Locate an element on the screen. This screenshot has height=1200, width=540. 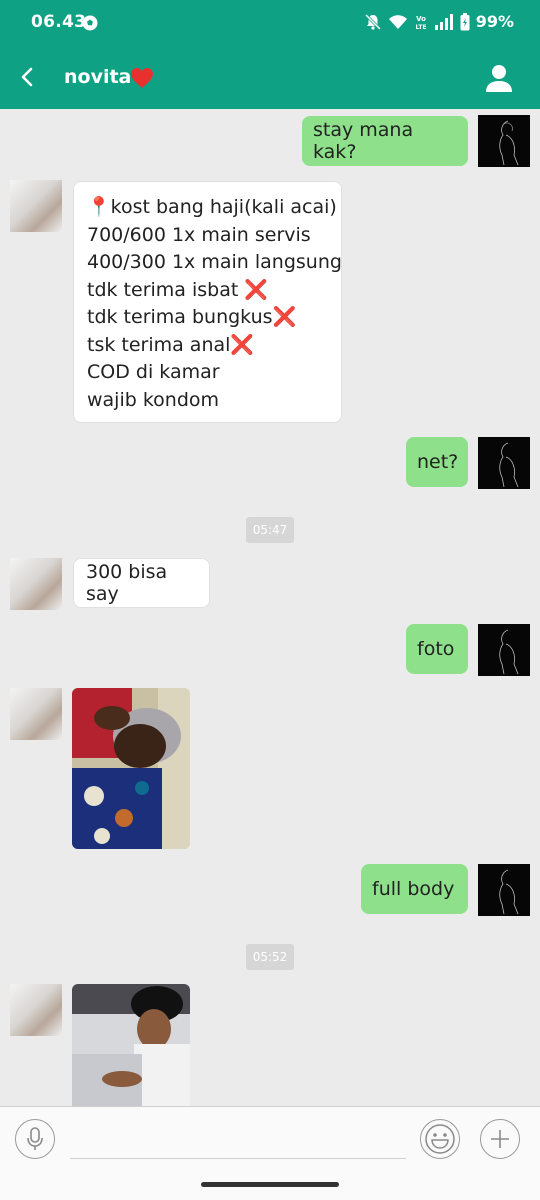
wifi-icon is located at coordinates (397, 21).